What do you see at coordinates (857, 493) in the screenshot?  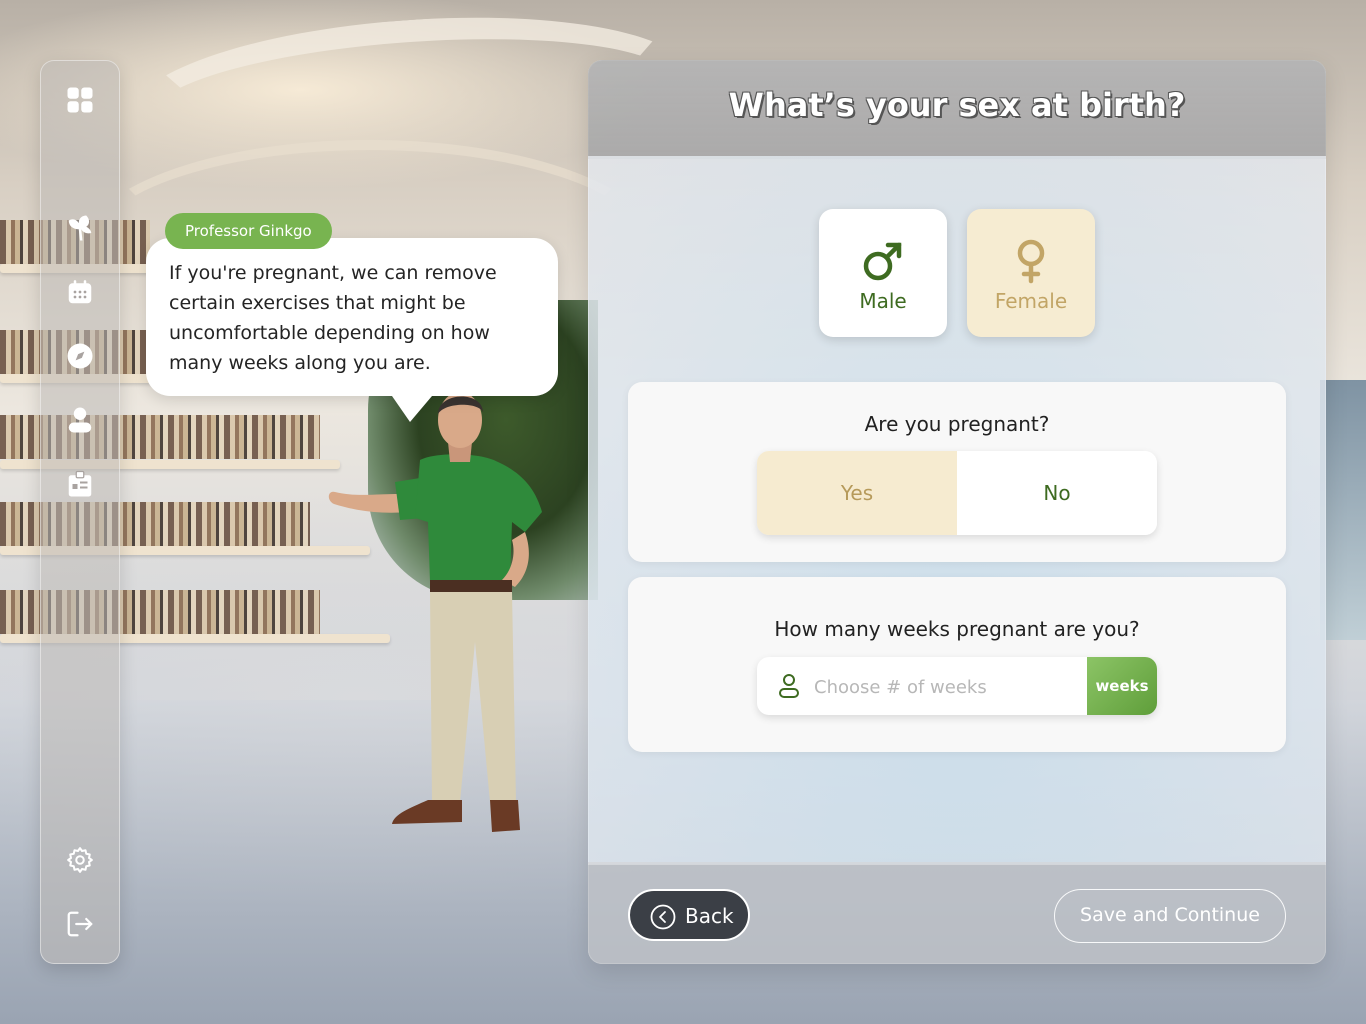 I see `pregnant-yes-button: Yes` at bounding box center [857, 493].